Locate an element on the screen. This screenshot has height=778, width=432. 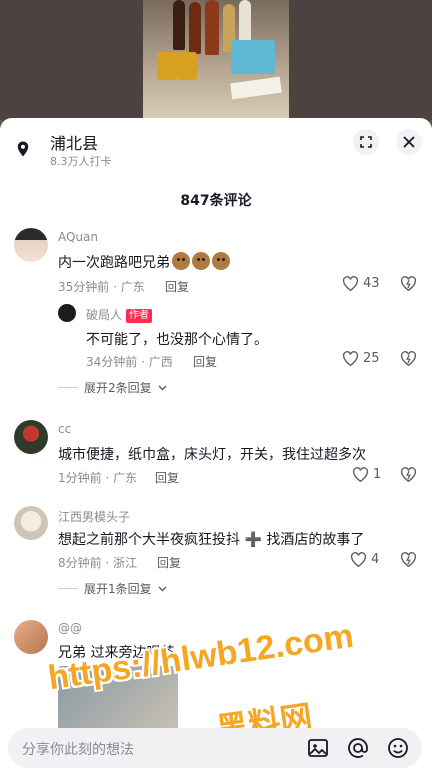
like-count: 1 is located at coordinates (377, 474).